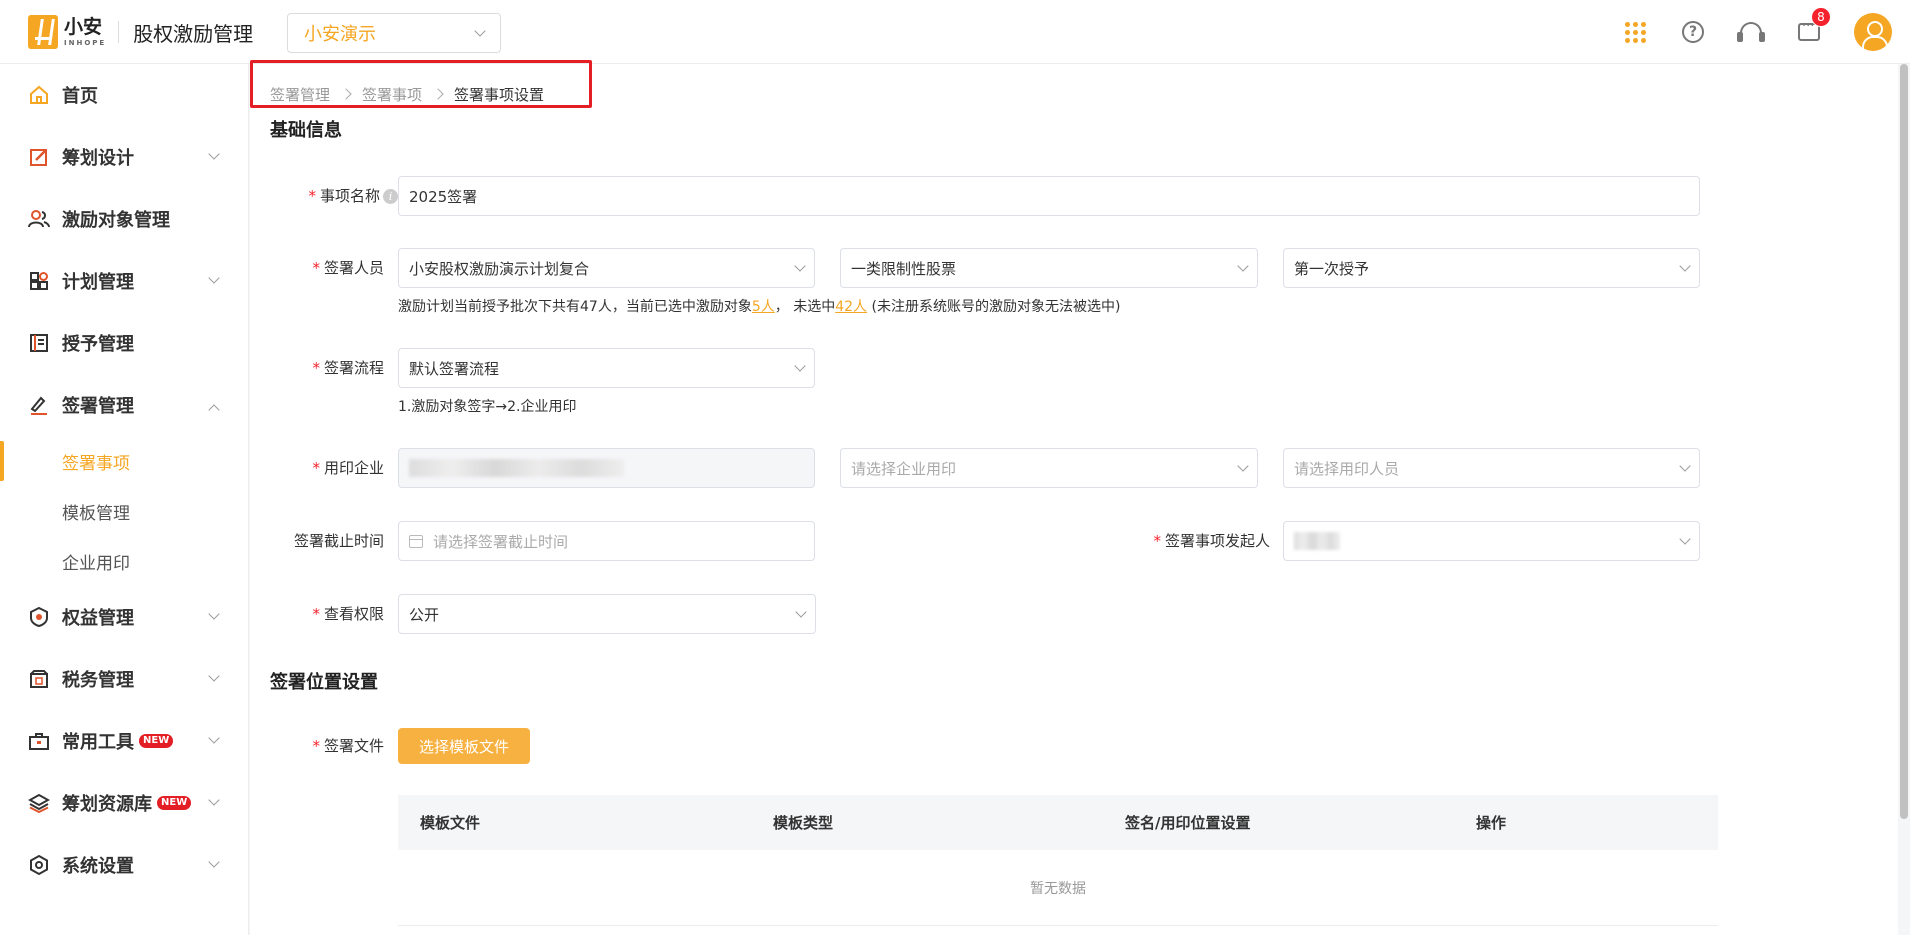 The width and height of the screenshot is (1910, 935). What do you see at coordinates (1821, 17) in the screenshot?
I see `notification-badge: 8` at bounding box center [1821, 17].